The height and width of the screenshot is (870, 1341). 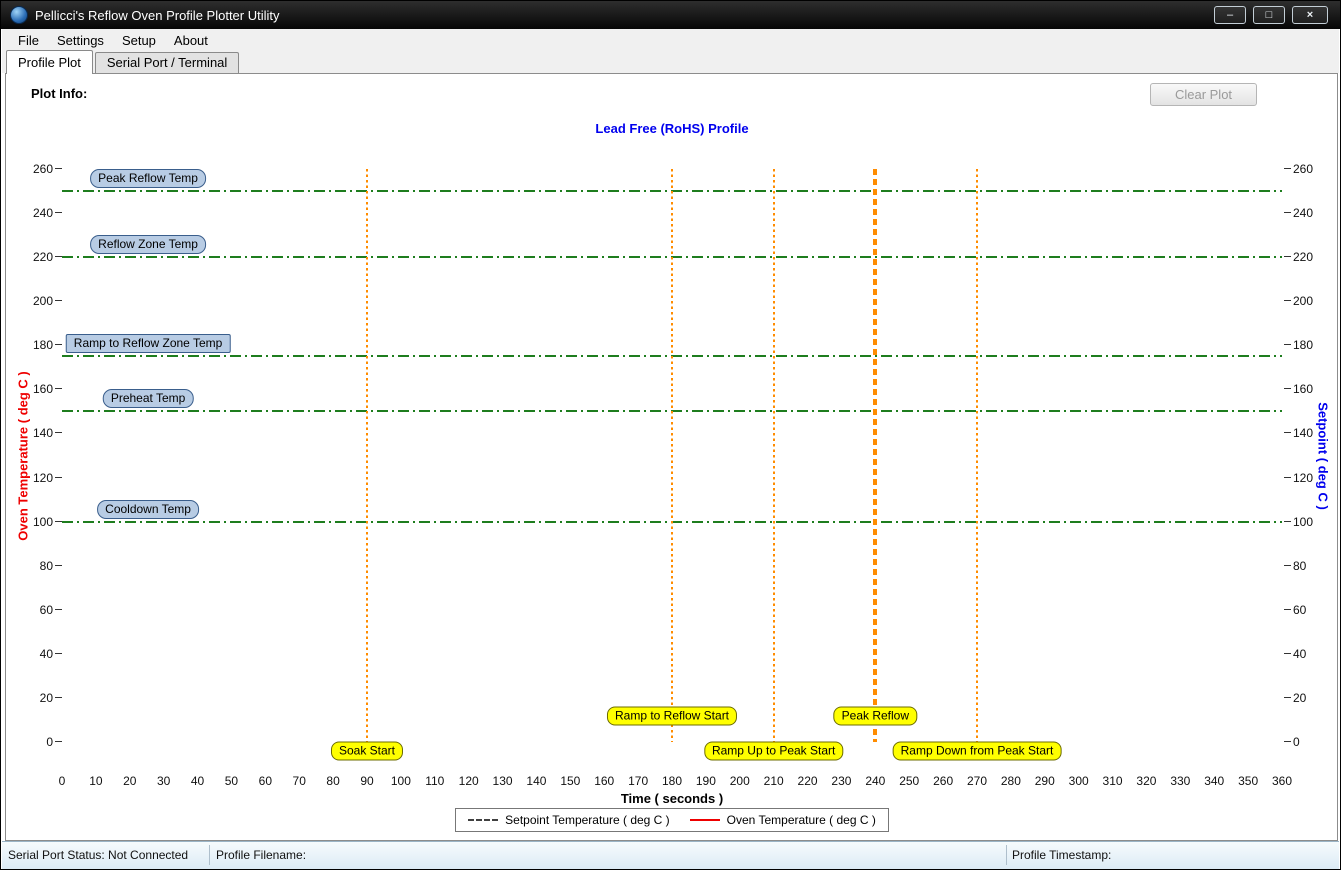 What do you see at coordinates (261, 855) in the screenshot?
I see `profile-filename-label: Profile Filename:` at bounding box center [261, 855].